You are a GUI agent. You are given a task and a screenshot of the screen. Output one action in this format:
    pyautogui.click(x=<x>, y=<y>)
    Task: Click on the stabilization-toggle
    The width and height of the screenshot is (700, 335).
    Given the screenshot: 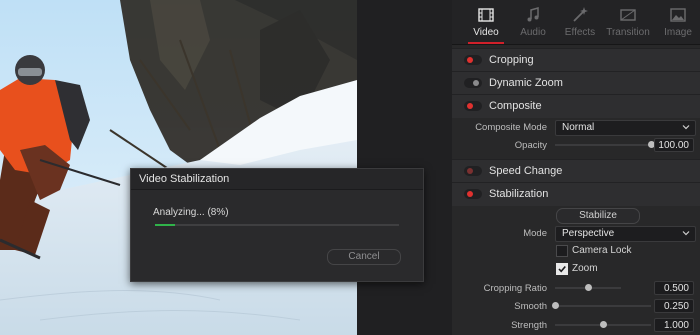 What is the action you would take?
    pyautogui.click(x=473, y=194)
    